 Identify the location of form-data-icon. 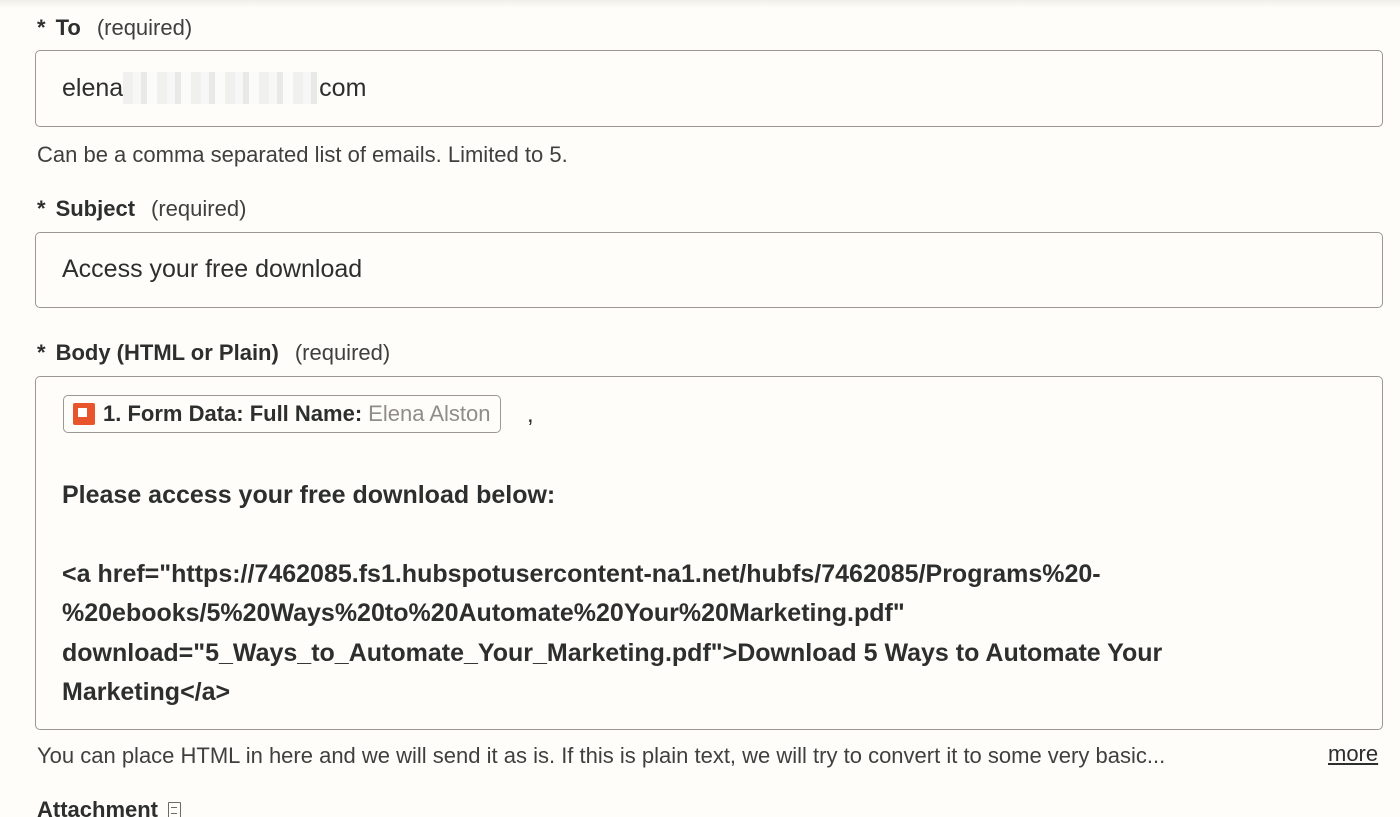
(84, 414).